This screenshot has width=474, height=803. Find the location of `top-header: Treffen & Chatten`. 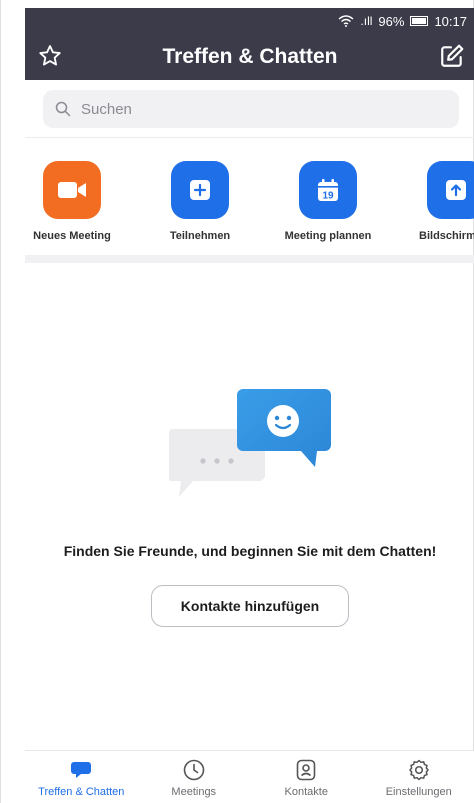

top-header: Treffen & Chatten is located at coordinates (249, 57).